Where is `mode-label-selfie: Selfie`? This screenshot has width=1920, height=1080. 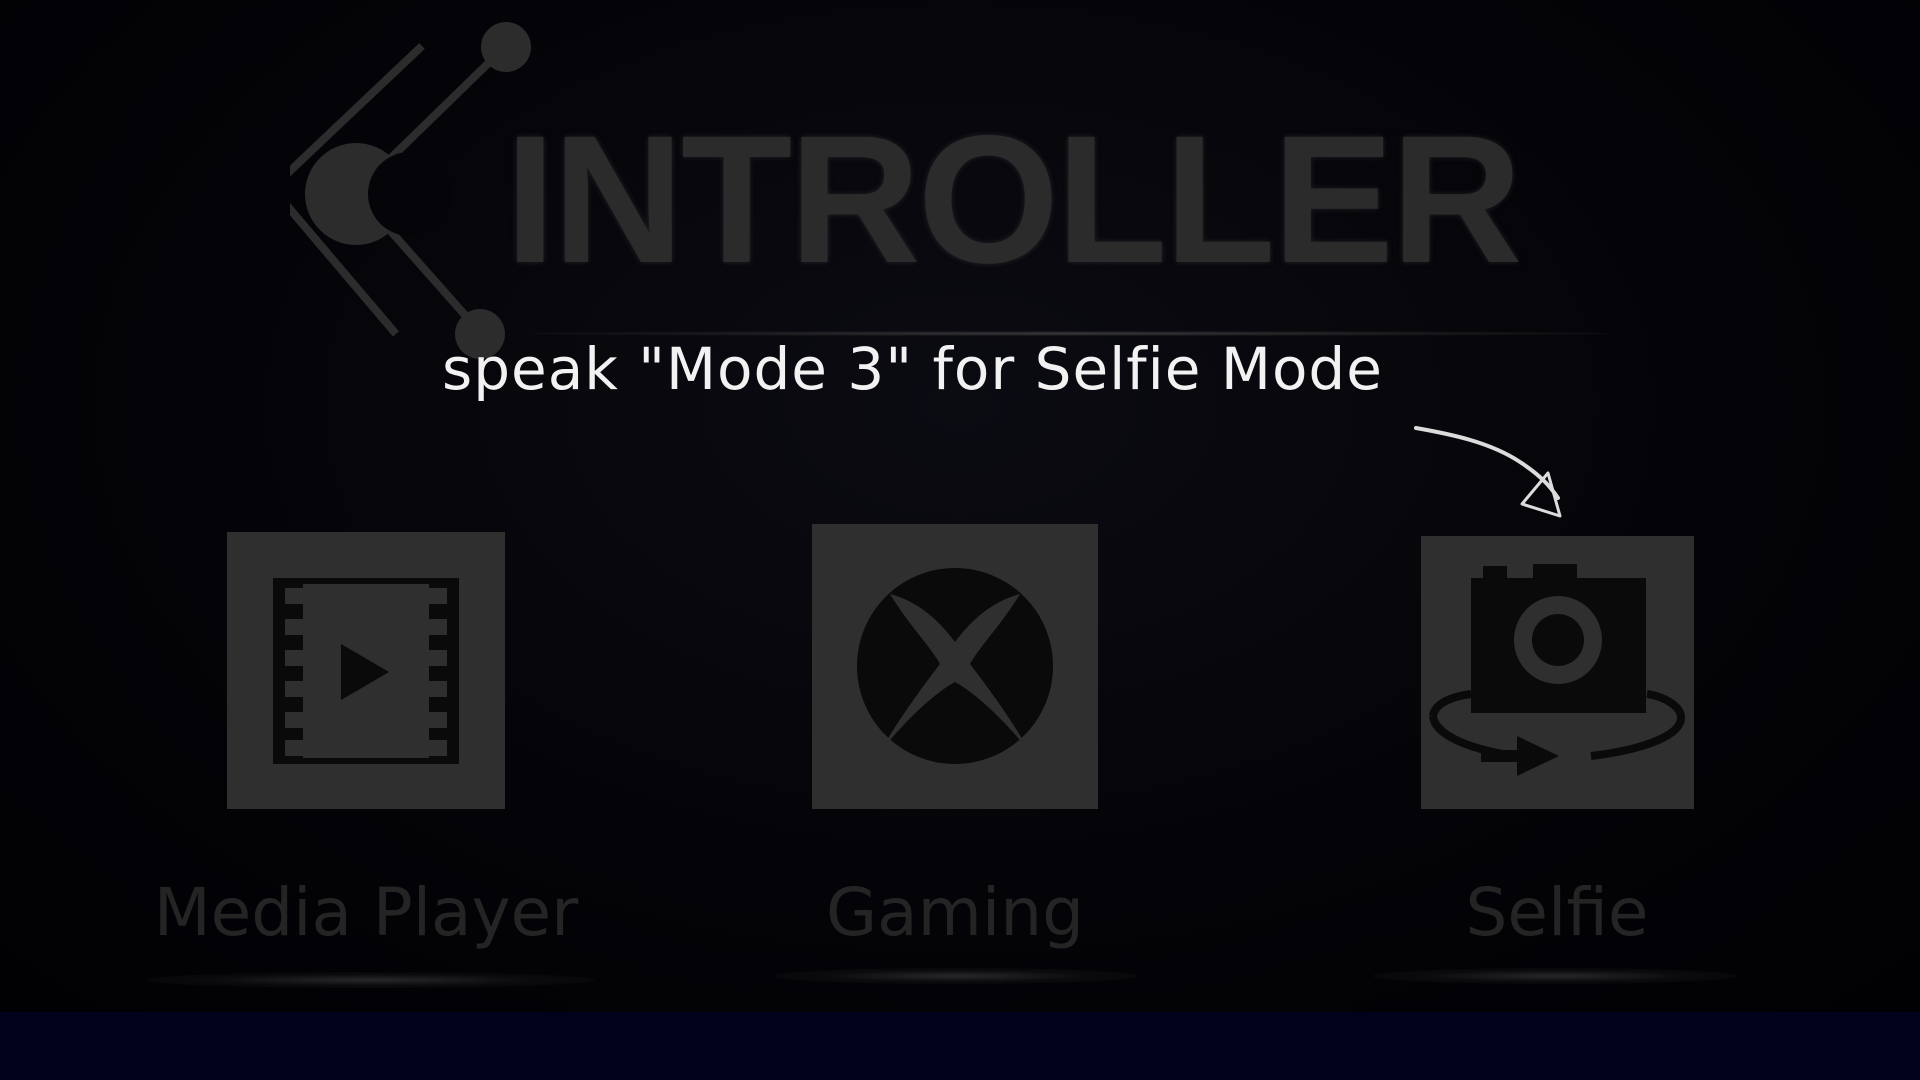
mode-label-selfie: Selfie is located at coordinates (1557, 913).